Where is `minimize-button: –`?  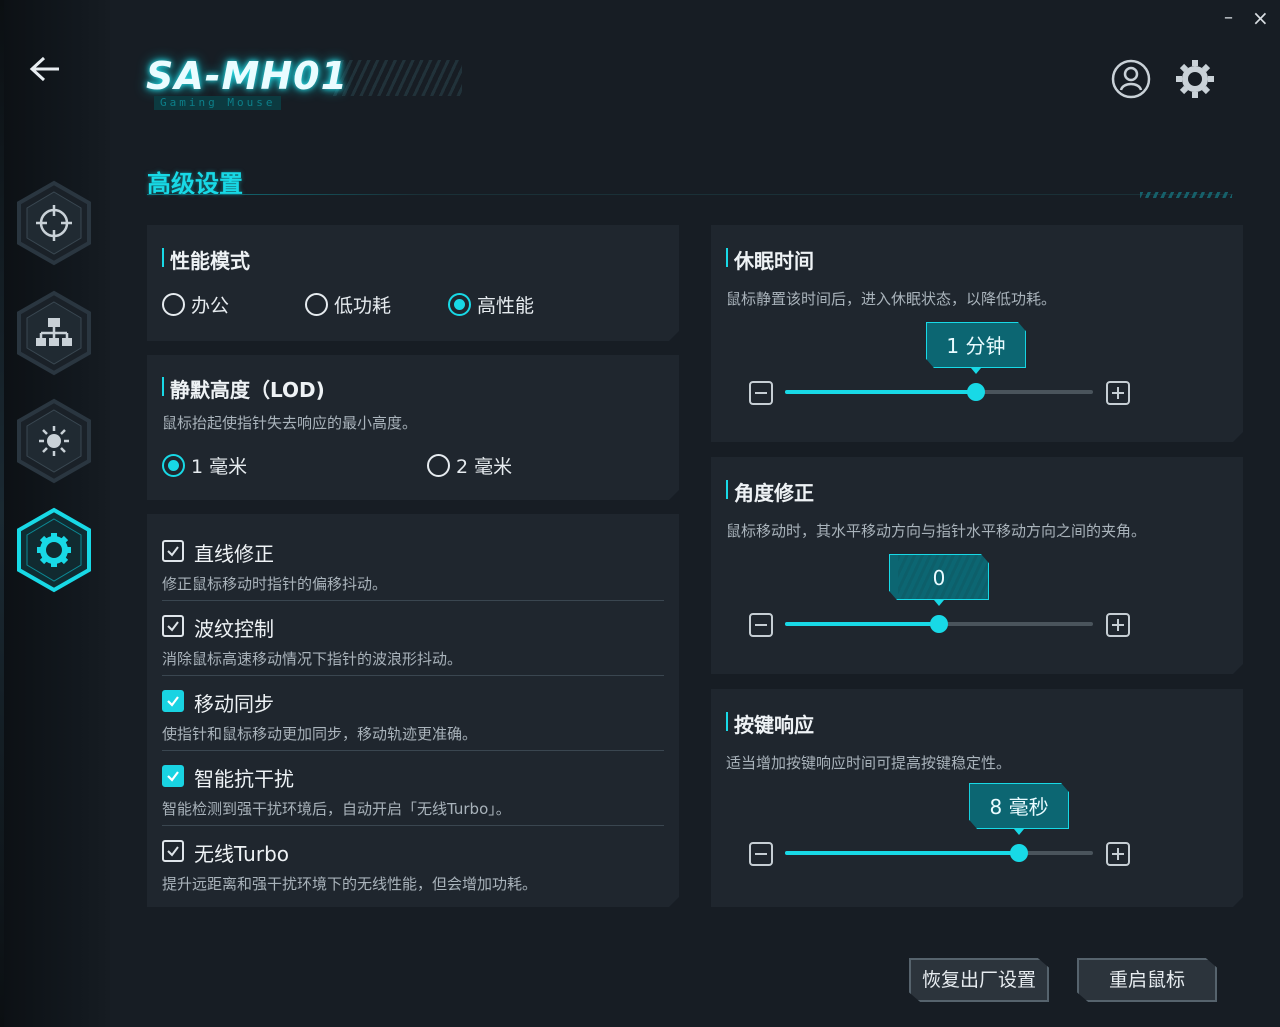
minimize-button: – is located at coordinates (1228, 18).